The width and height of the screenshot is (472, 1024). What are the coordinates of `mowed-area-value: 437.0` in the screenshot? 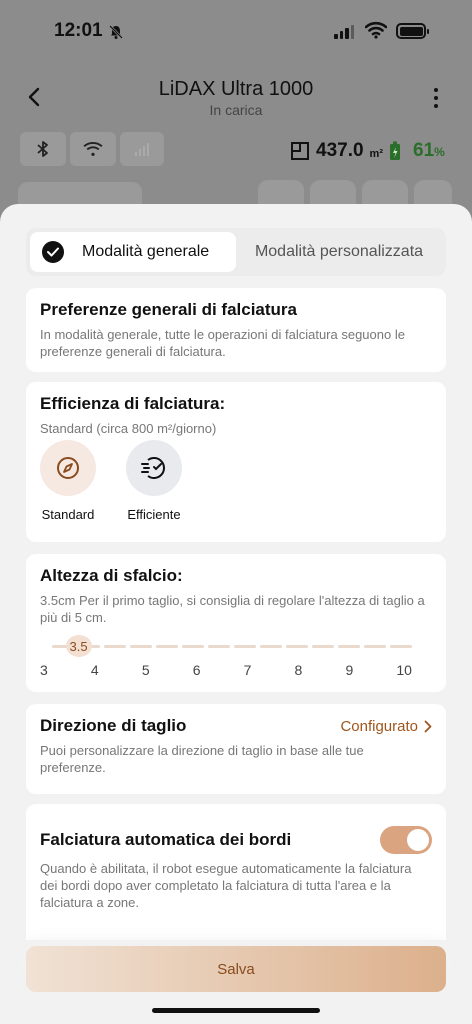 It's located at (340, 150).